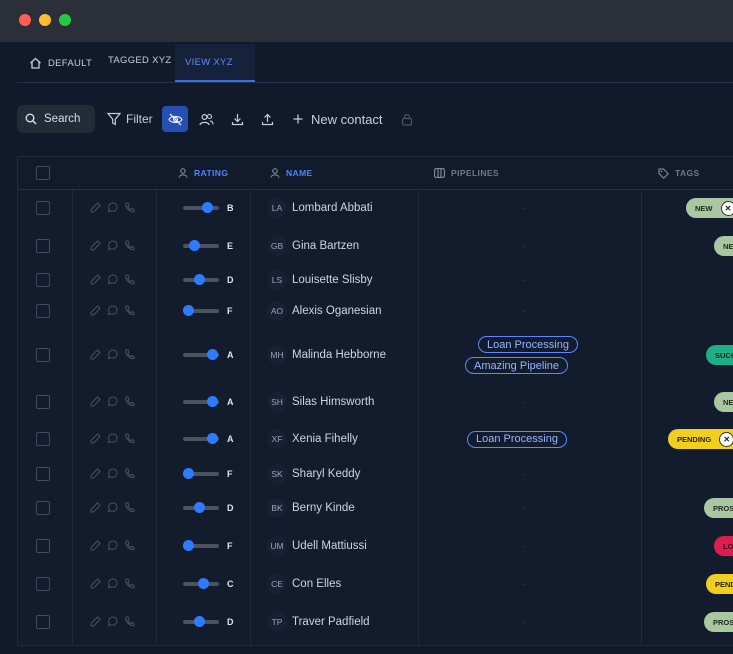  Describe the element at coordinates (337, 311) in the screenshot. I see `contact-name: Alexis Oganesian` at that location.